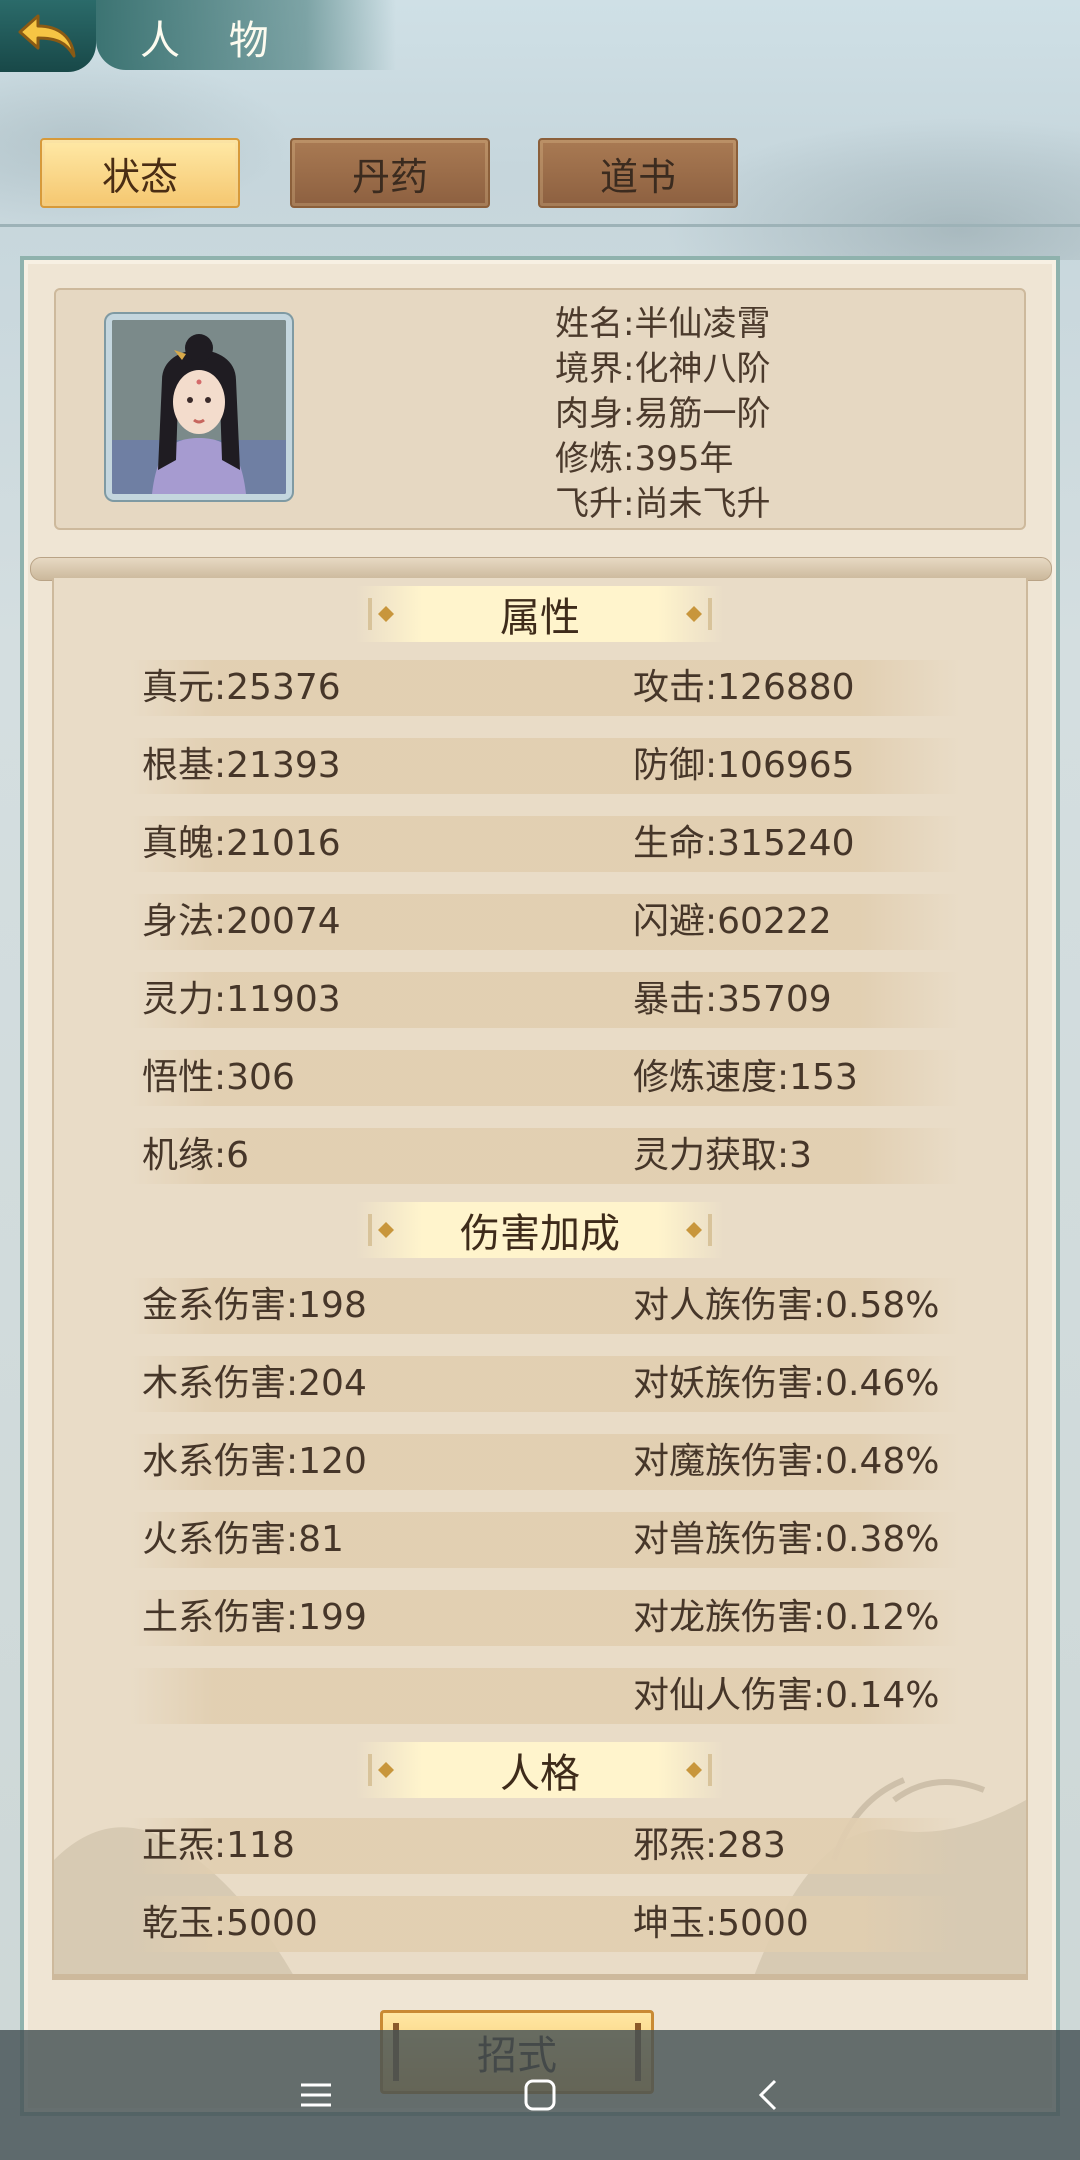 The width and height of the screenshot is (1080, 2160). What do you see at coordinates (744, 765) in the screenshot?
I see `stat-defense: 防御:106965` at bounding box center [744, 765].